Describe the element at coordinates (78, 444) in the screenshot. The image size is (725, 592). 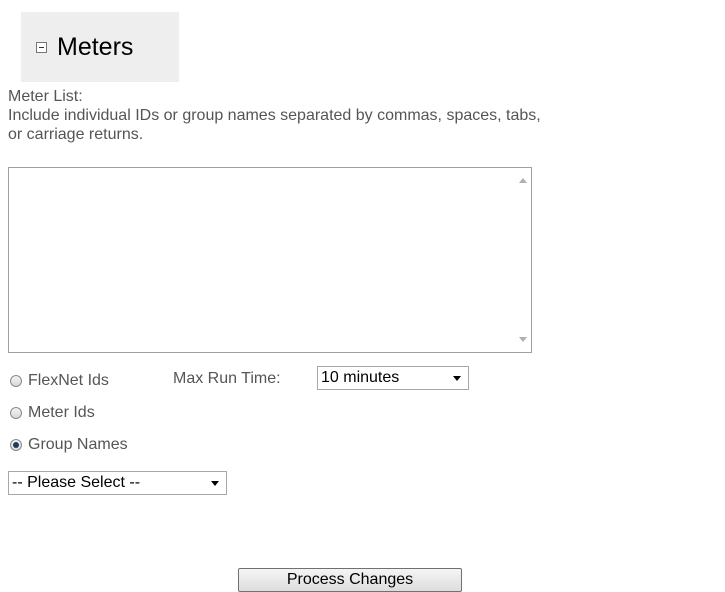
I see `radio-label: Group Names` at that location.